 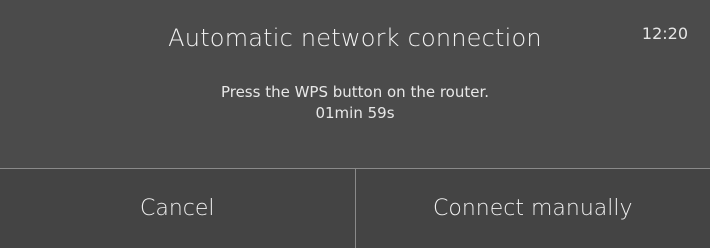 What do you see at coordinates (355, 92) in the screenshot?
I see `instruction-text: Press the WPS button on the router.` at bounding box center [355, 92].